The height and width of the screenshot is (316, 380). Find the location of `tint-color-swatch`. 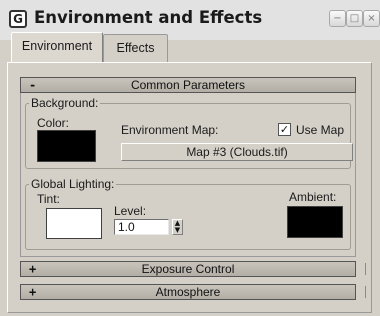

tint-color-swatch is located at coordinates (74, 223).